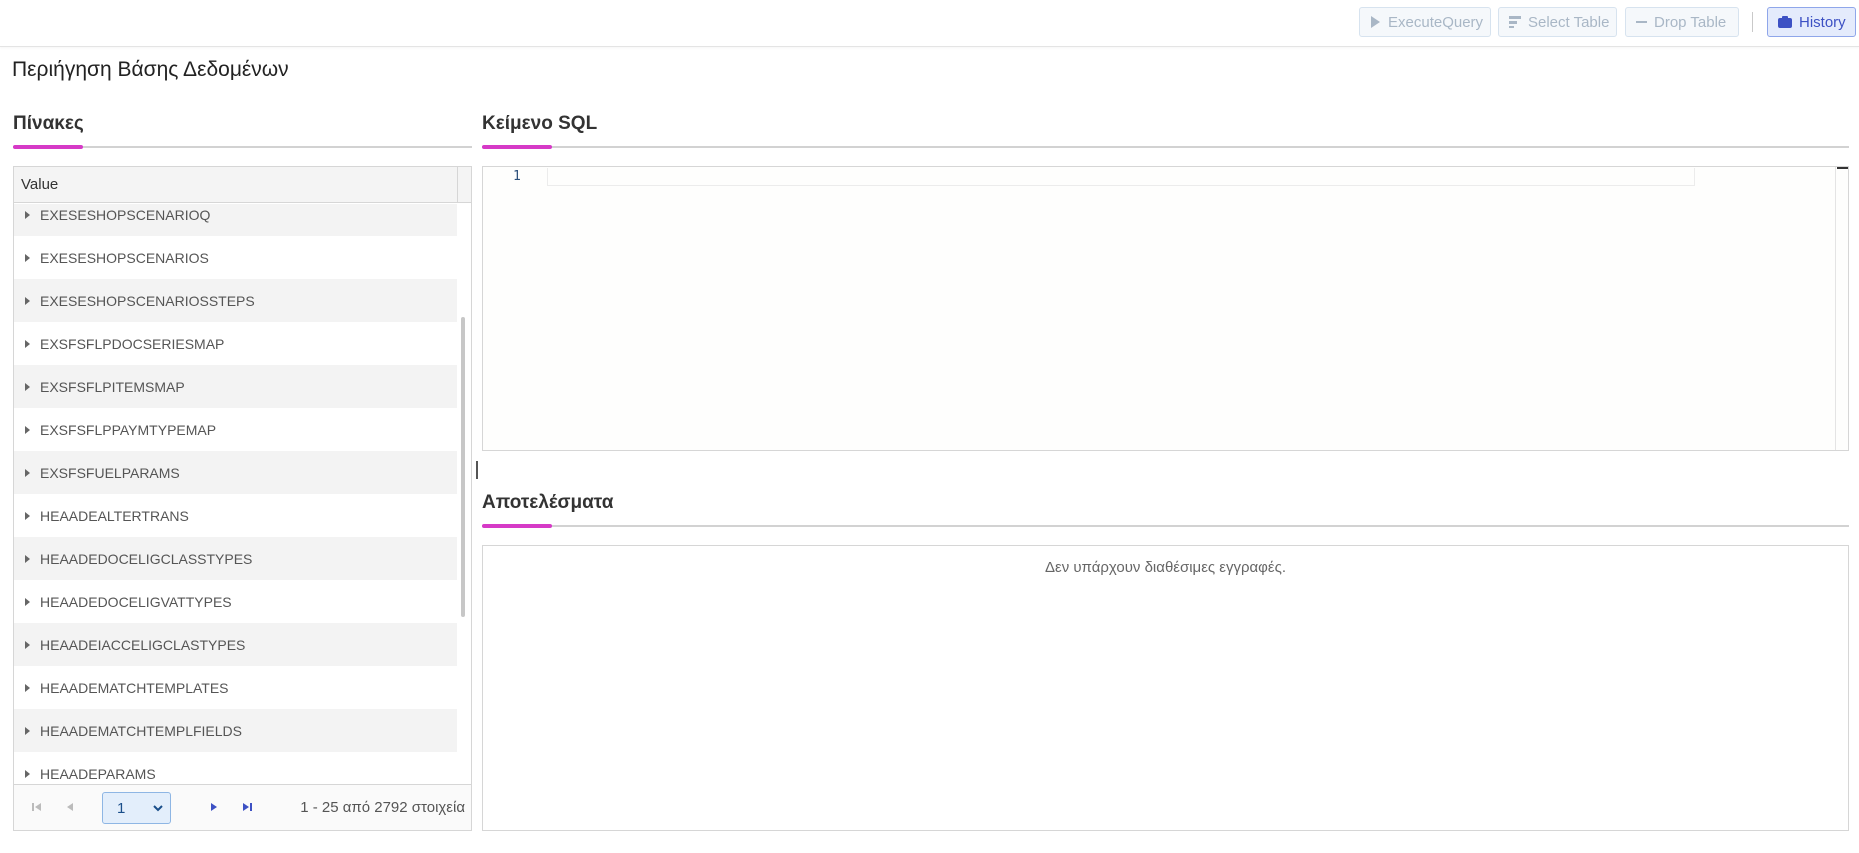 This screenshot has width=1859, height=853. What do you see at coordinates (457, 184) in the screenshot?
I see `column-separator` at bounding box center [457, 184].